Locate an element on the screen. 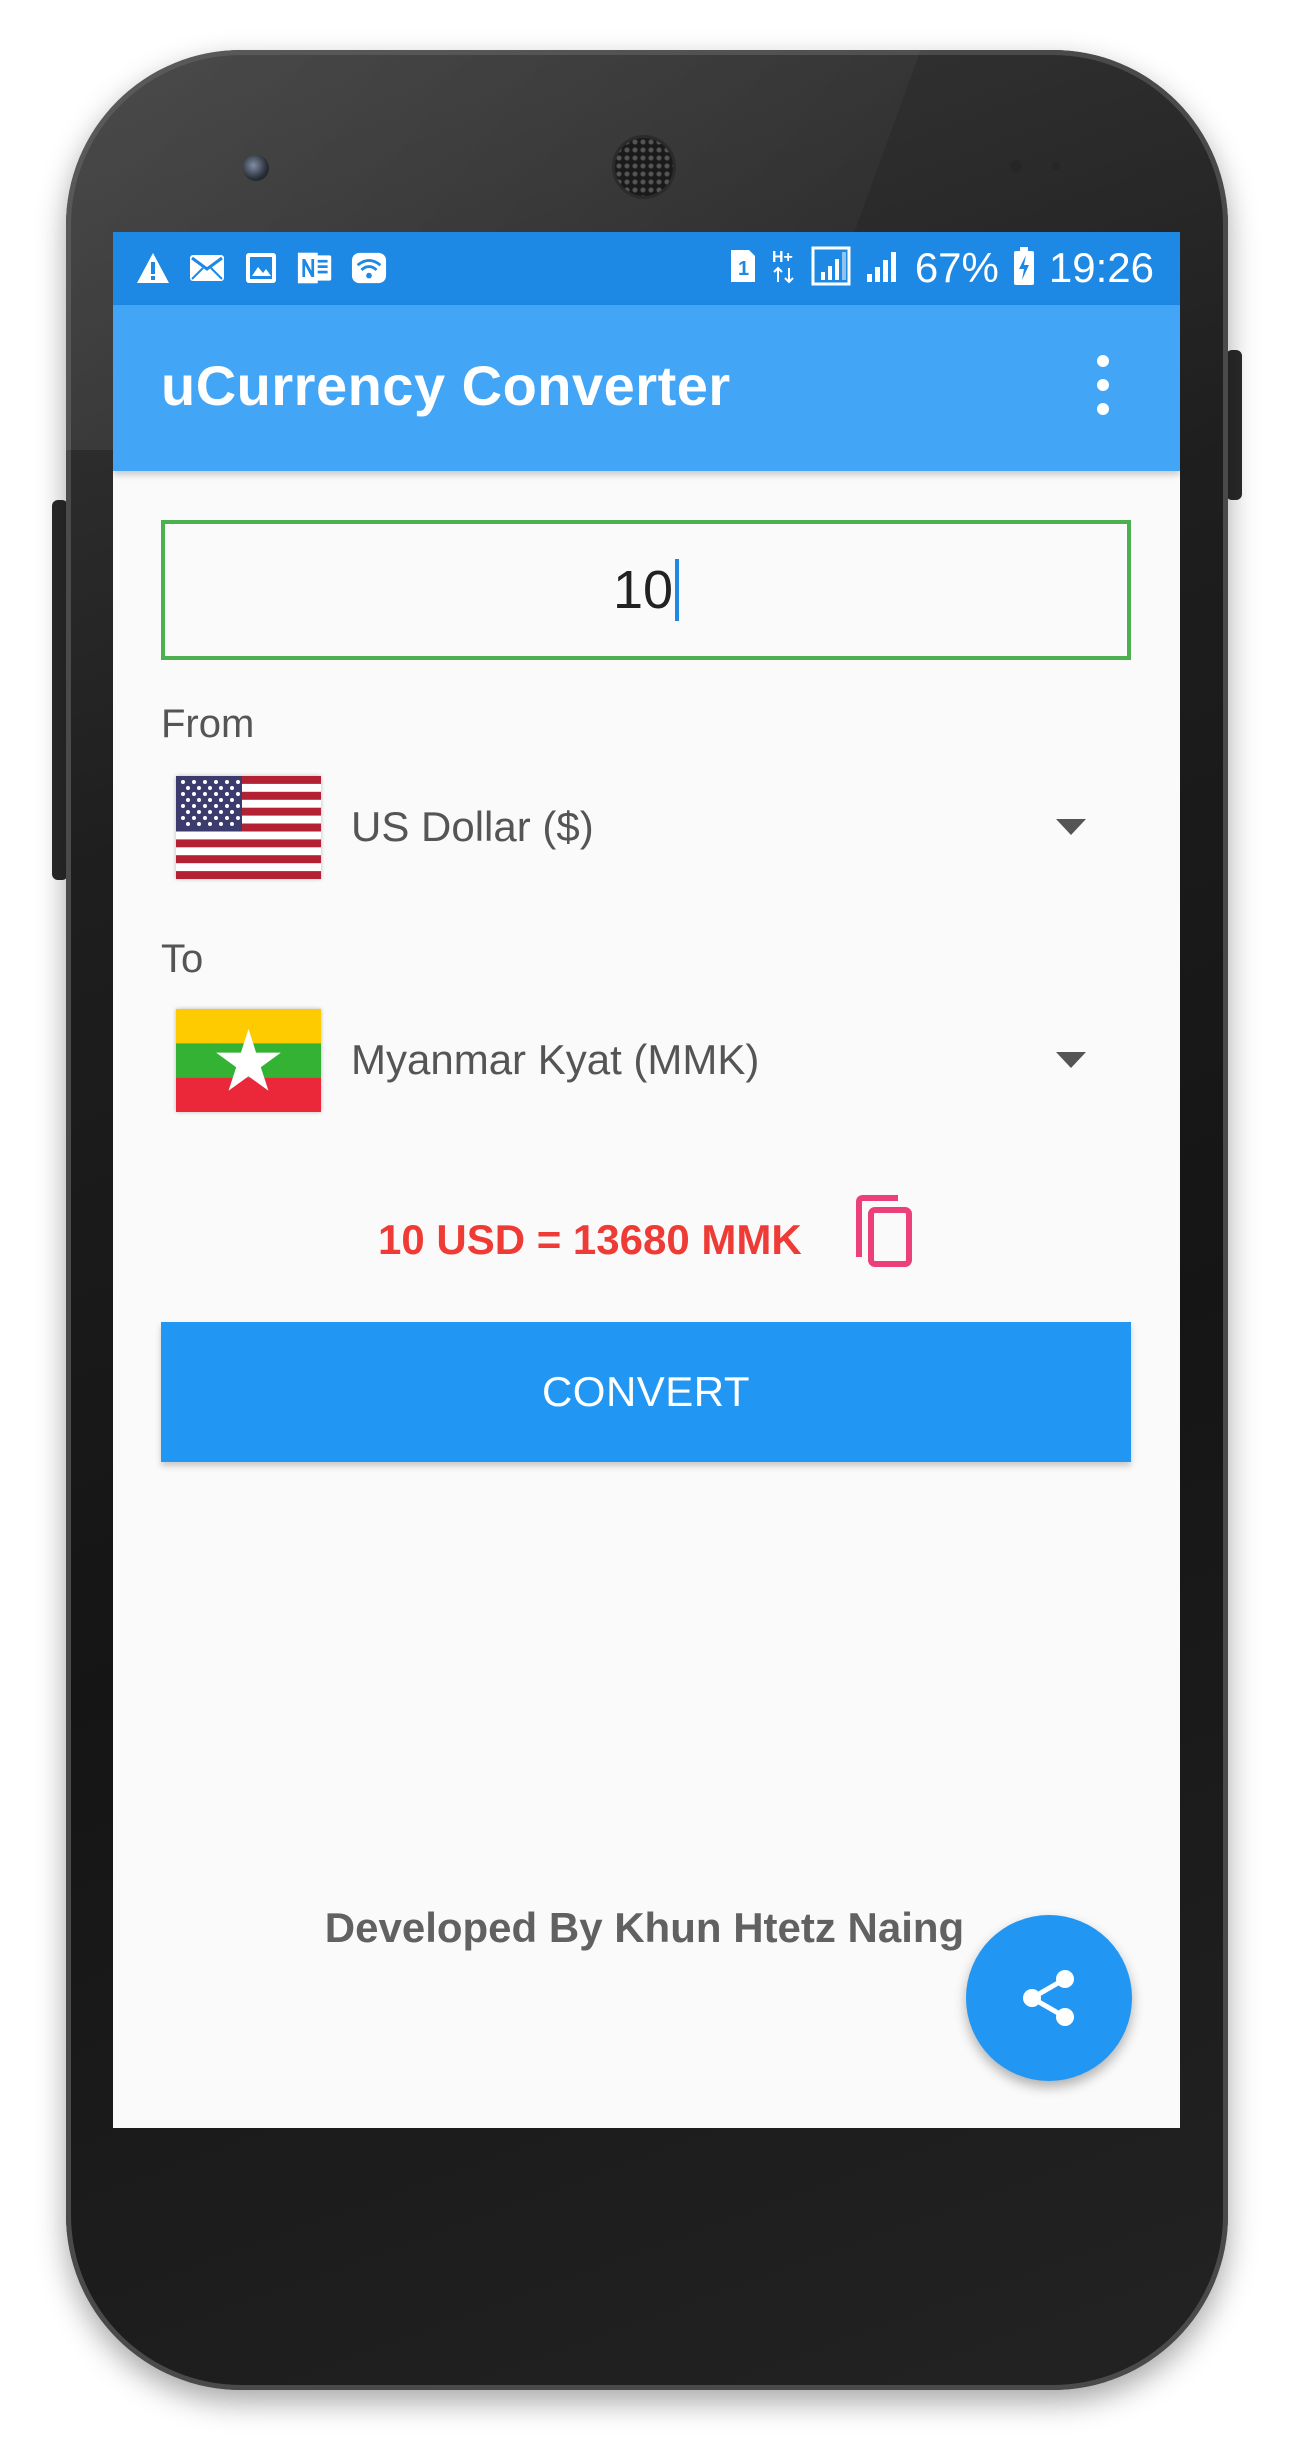 Image resolution: width=1293 pixels, height=2456 pixels. to-label: To is located at coordinates (182, 959).